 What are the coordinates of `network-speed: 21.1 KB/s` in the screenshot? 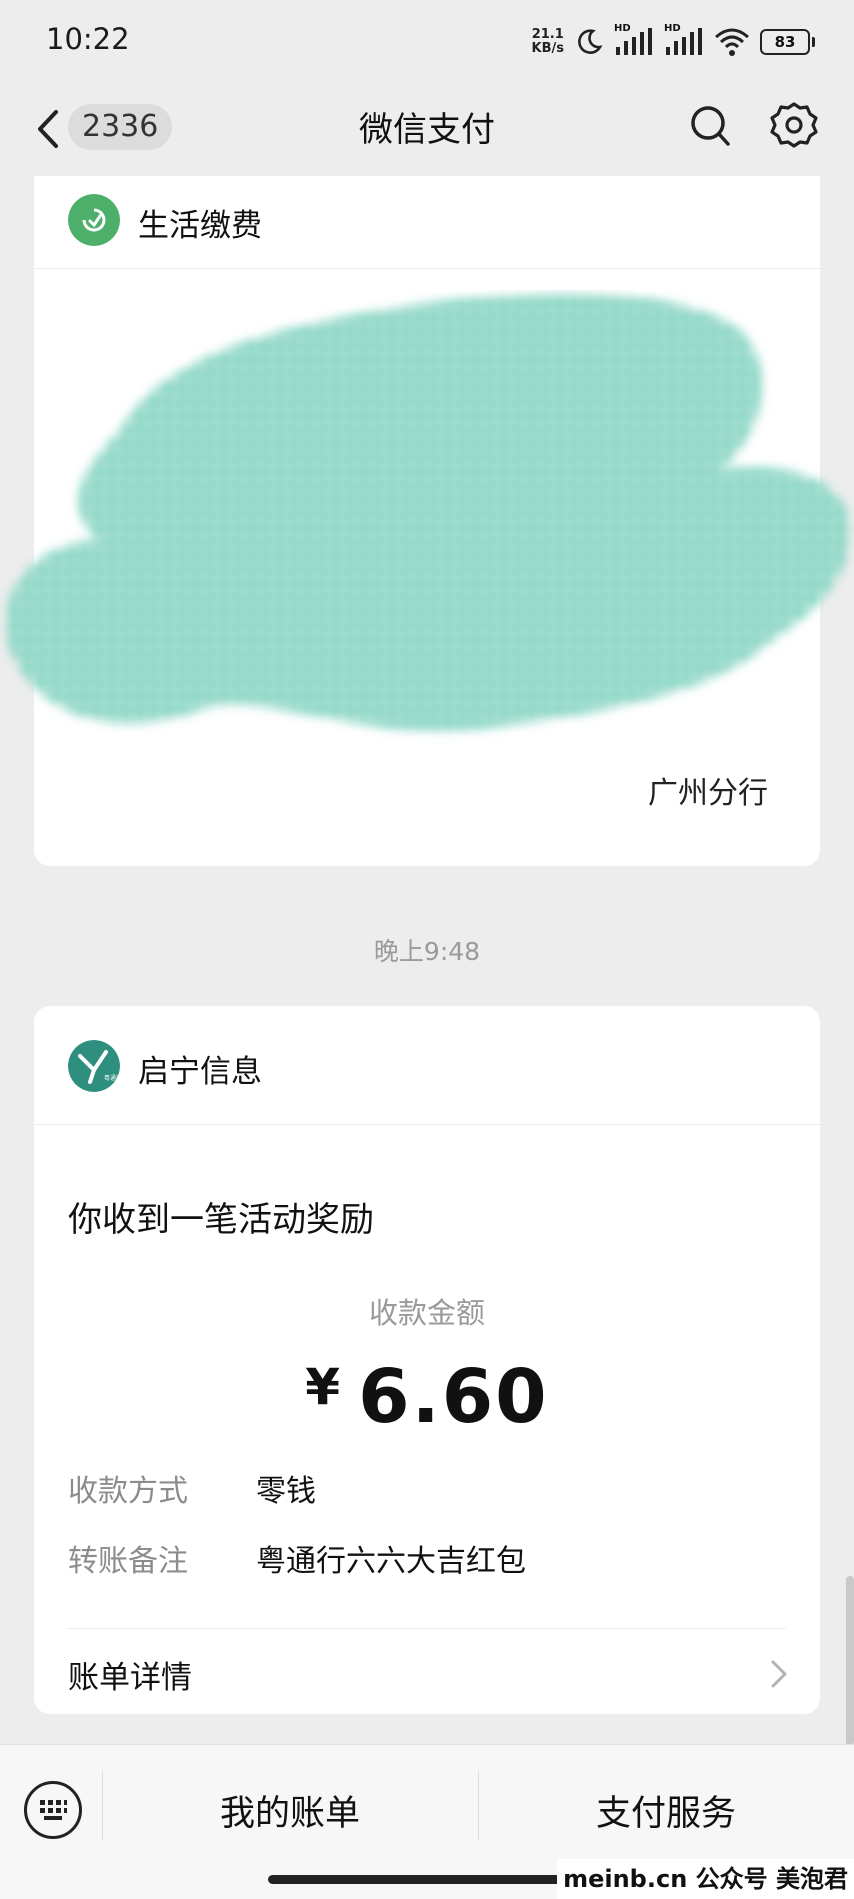 It's located at (548, 42).